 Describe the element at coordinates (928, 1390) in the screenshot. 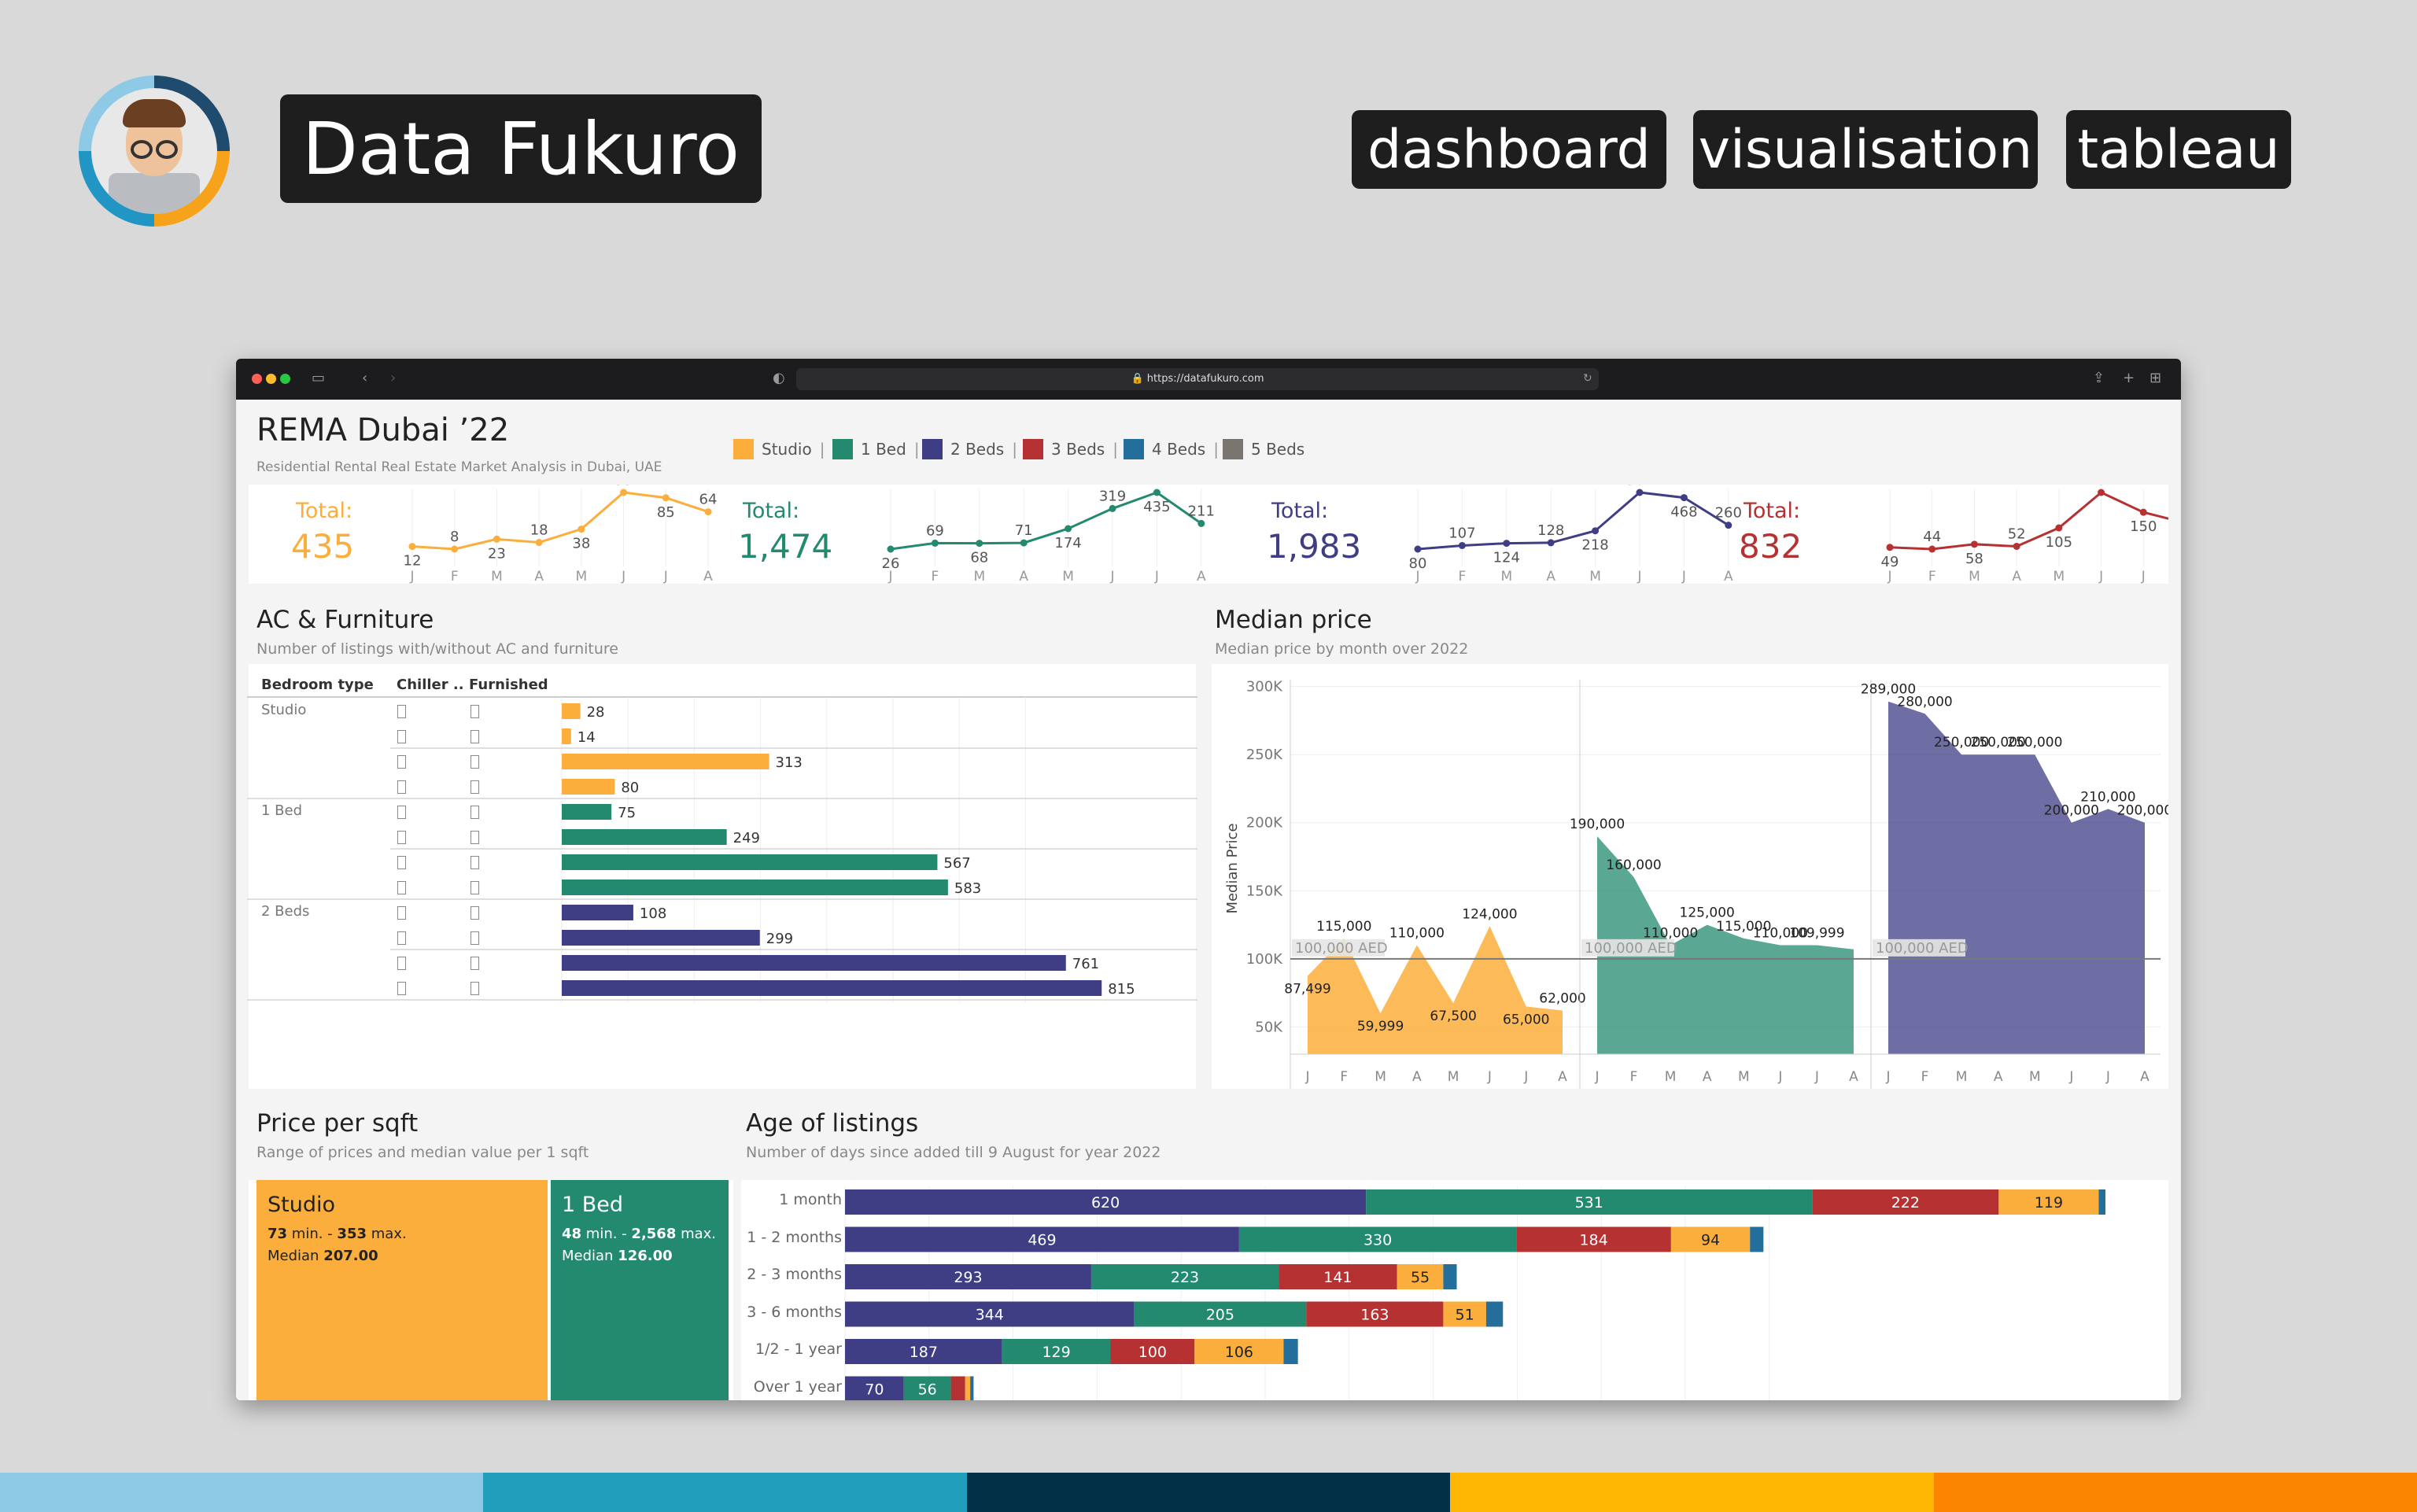

I see `age-segment-label: 56` at that location.